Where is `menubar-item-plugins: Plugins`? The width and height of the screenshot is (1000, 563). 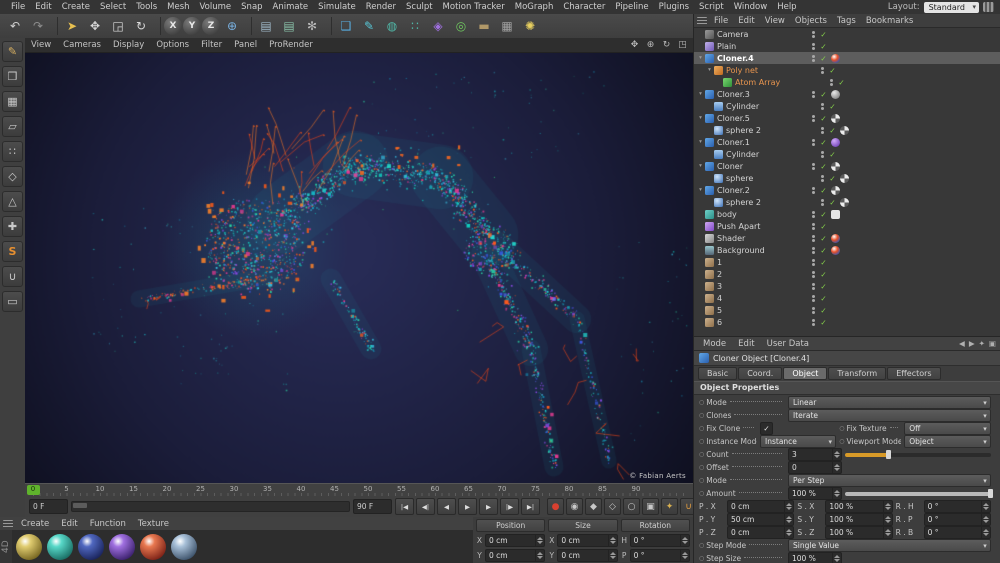
menubar-item-plugins: Plugins is located at coordinates (674, 7).